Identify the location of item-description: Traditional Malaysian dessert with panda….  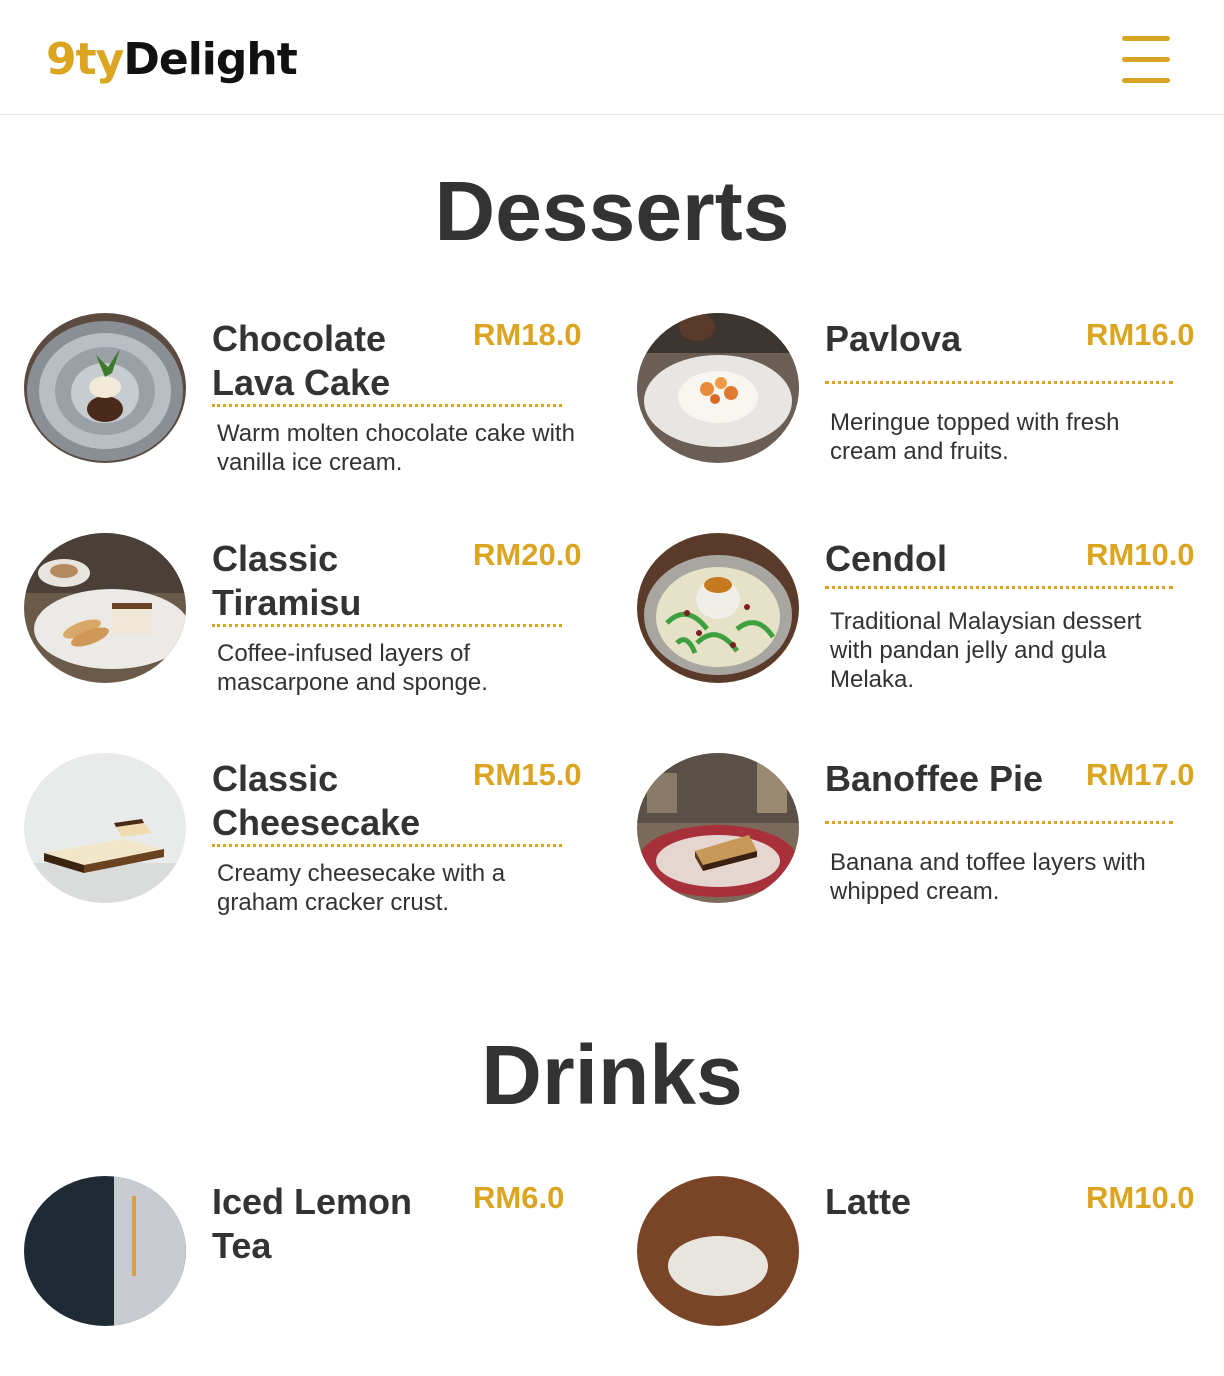
(986, 650).